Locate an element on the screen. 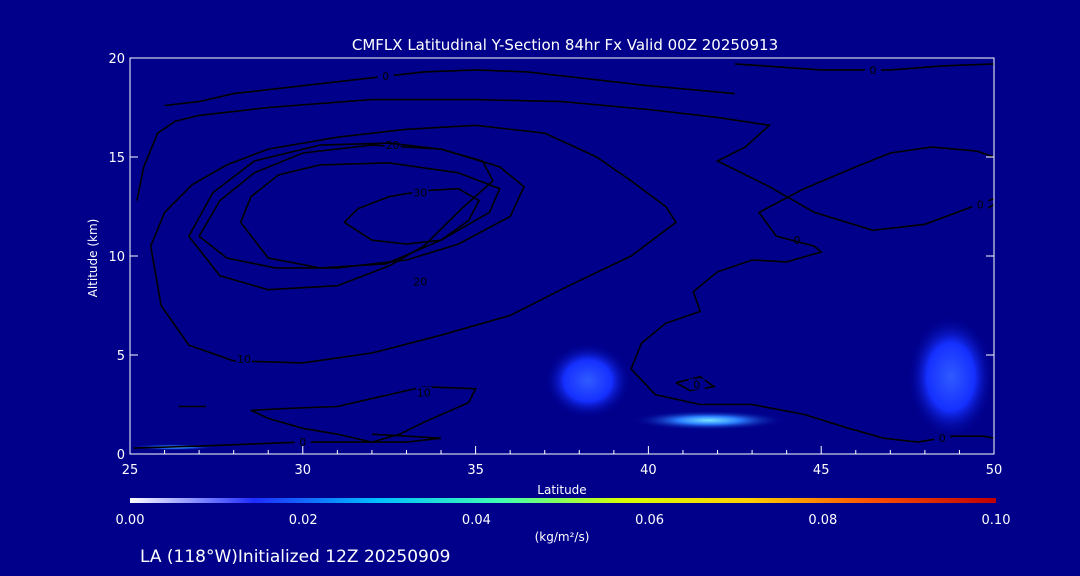 Image resolution: width=1080 pixels, height=576 pixels. contour-label-11: 20 is located at coordinates (420, 282).